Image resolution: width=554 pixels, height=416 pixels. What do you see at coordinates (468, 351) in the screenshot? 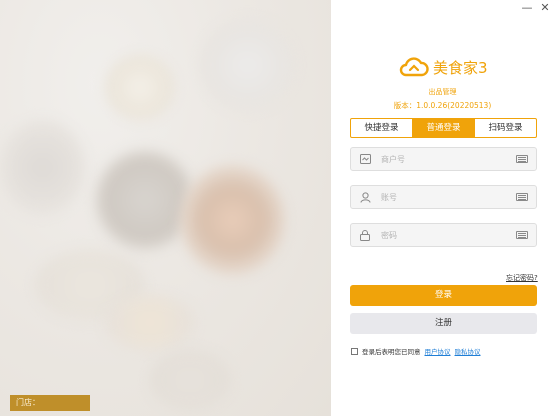
I see `privacy-policy-link: 隐私协议` at bounding box center [468, 351].